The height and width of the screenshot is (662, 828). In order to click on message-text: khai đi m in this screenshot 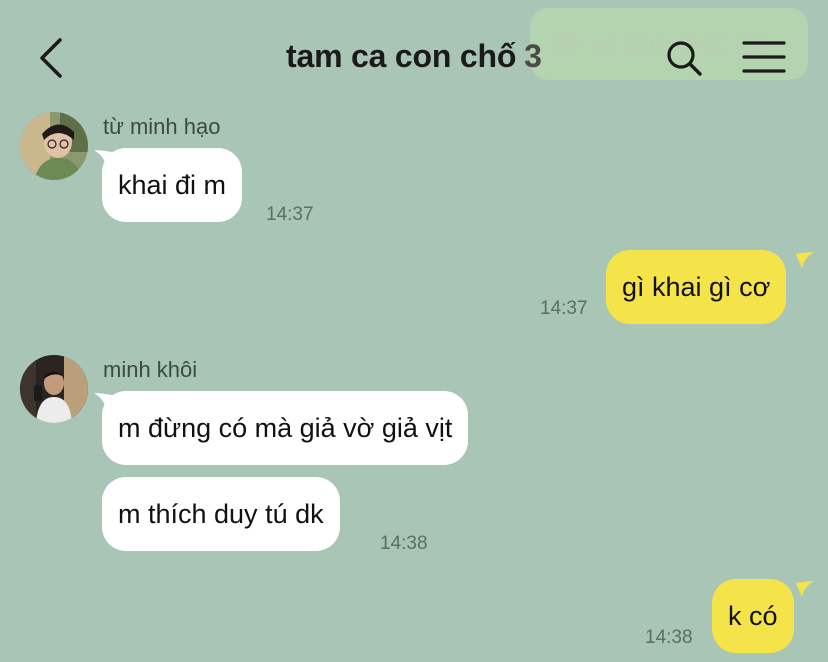, I will do `click(172, 185)`.